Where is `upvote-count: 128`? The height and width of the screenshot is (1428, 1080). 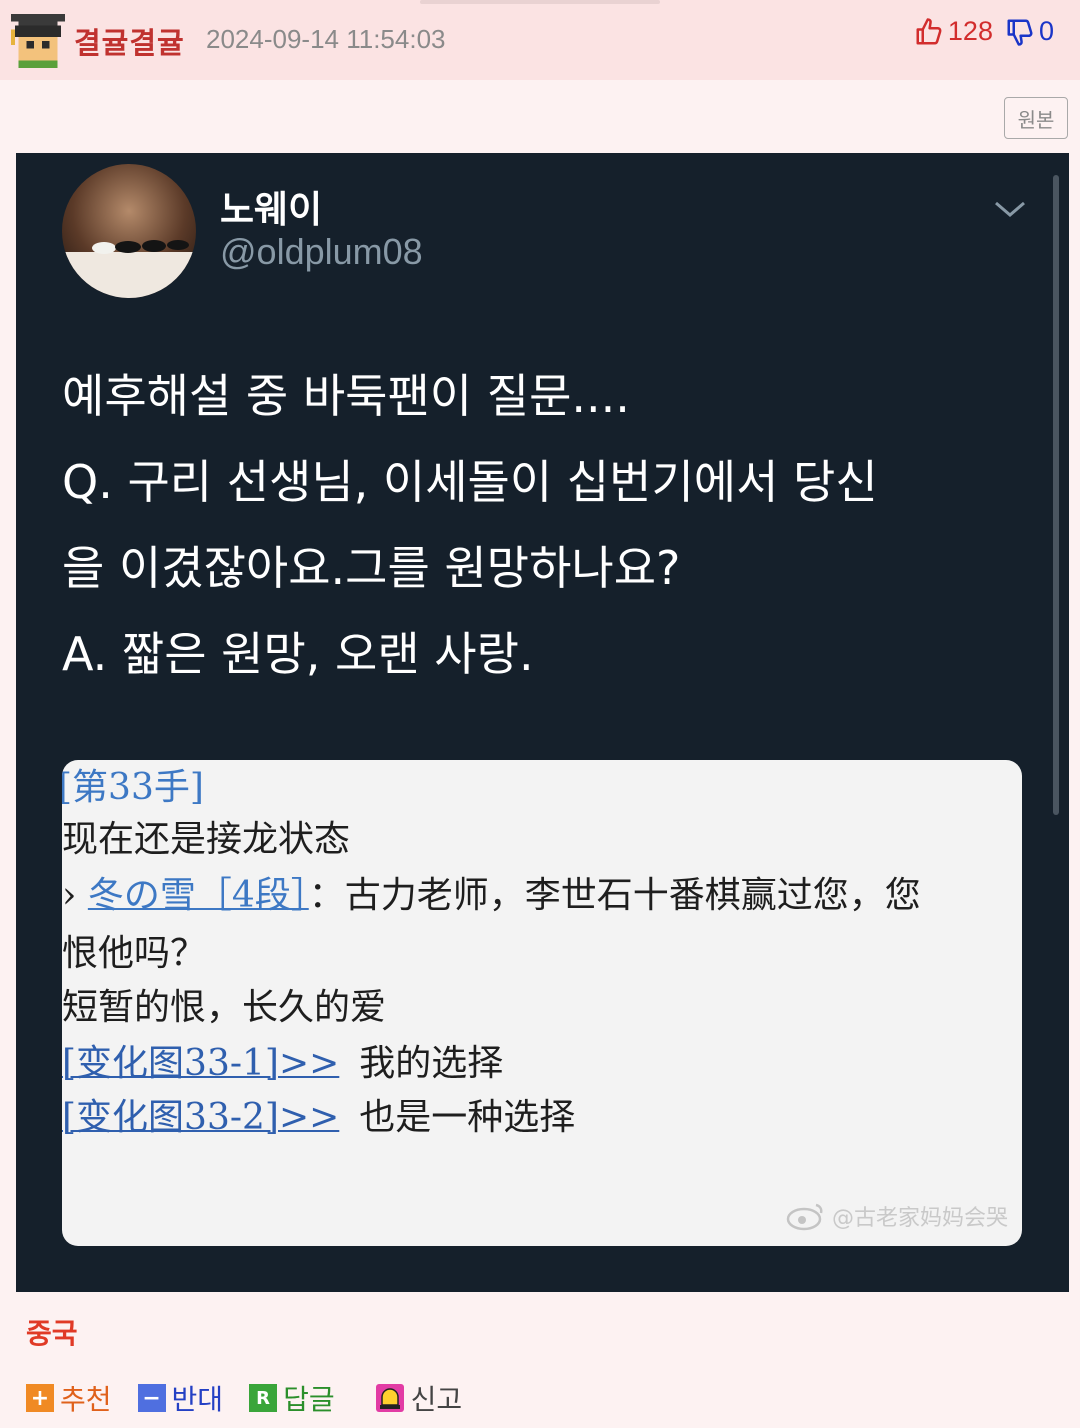
upvote-count: 128 is located at coordinates (970, 31).